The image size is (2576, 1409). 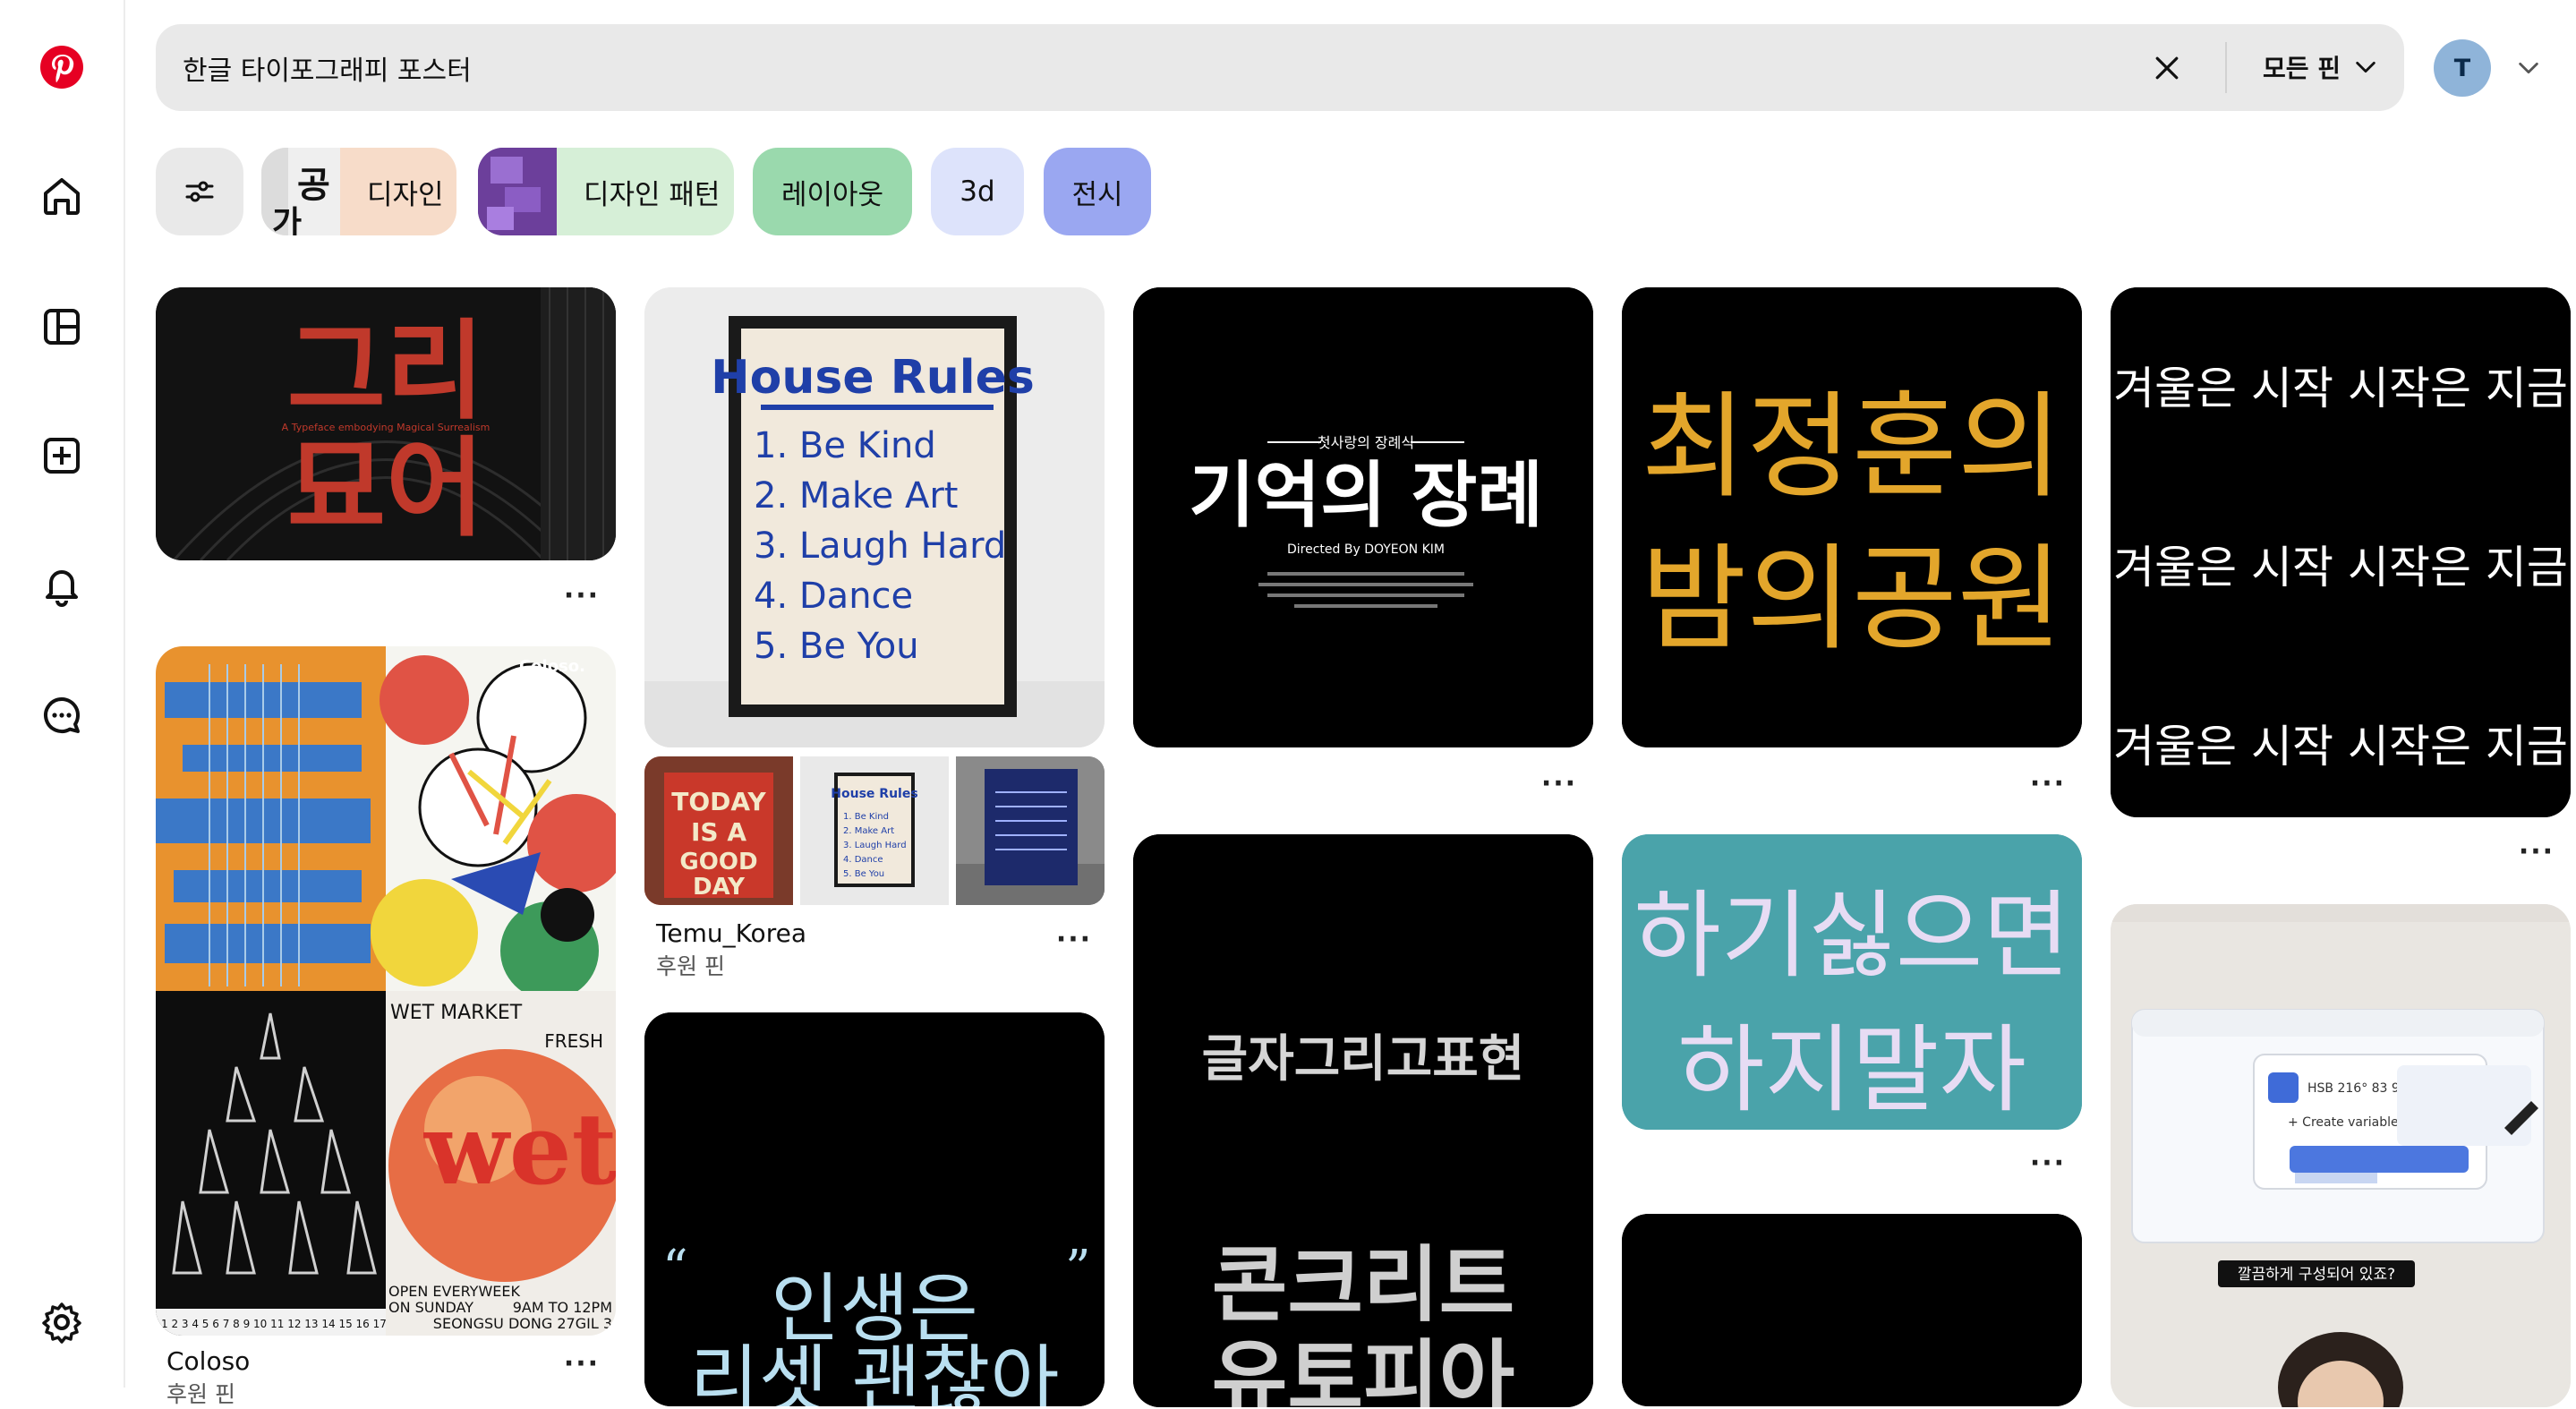 I want to click on create-button, so click(x=61, y=456).